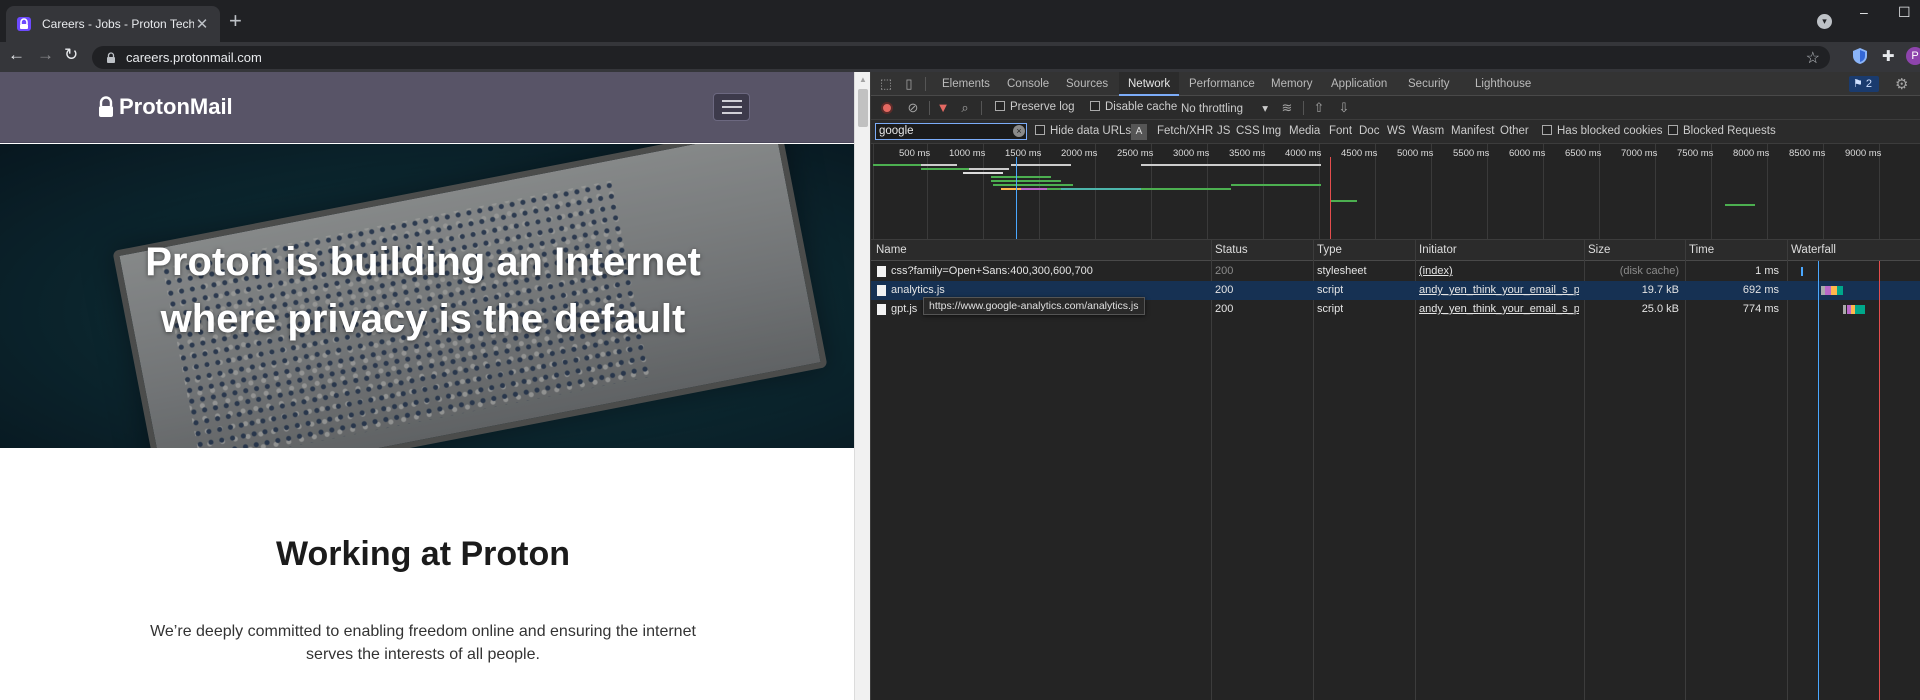  What do you see at coordinates (1248, 131) in the screenshot?
I see `type-filter-css: CSS` at bounding box center [1248, 131].